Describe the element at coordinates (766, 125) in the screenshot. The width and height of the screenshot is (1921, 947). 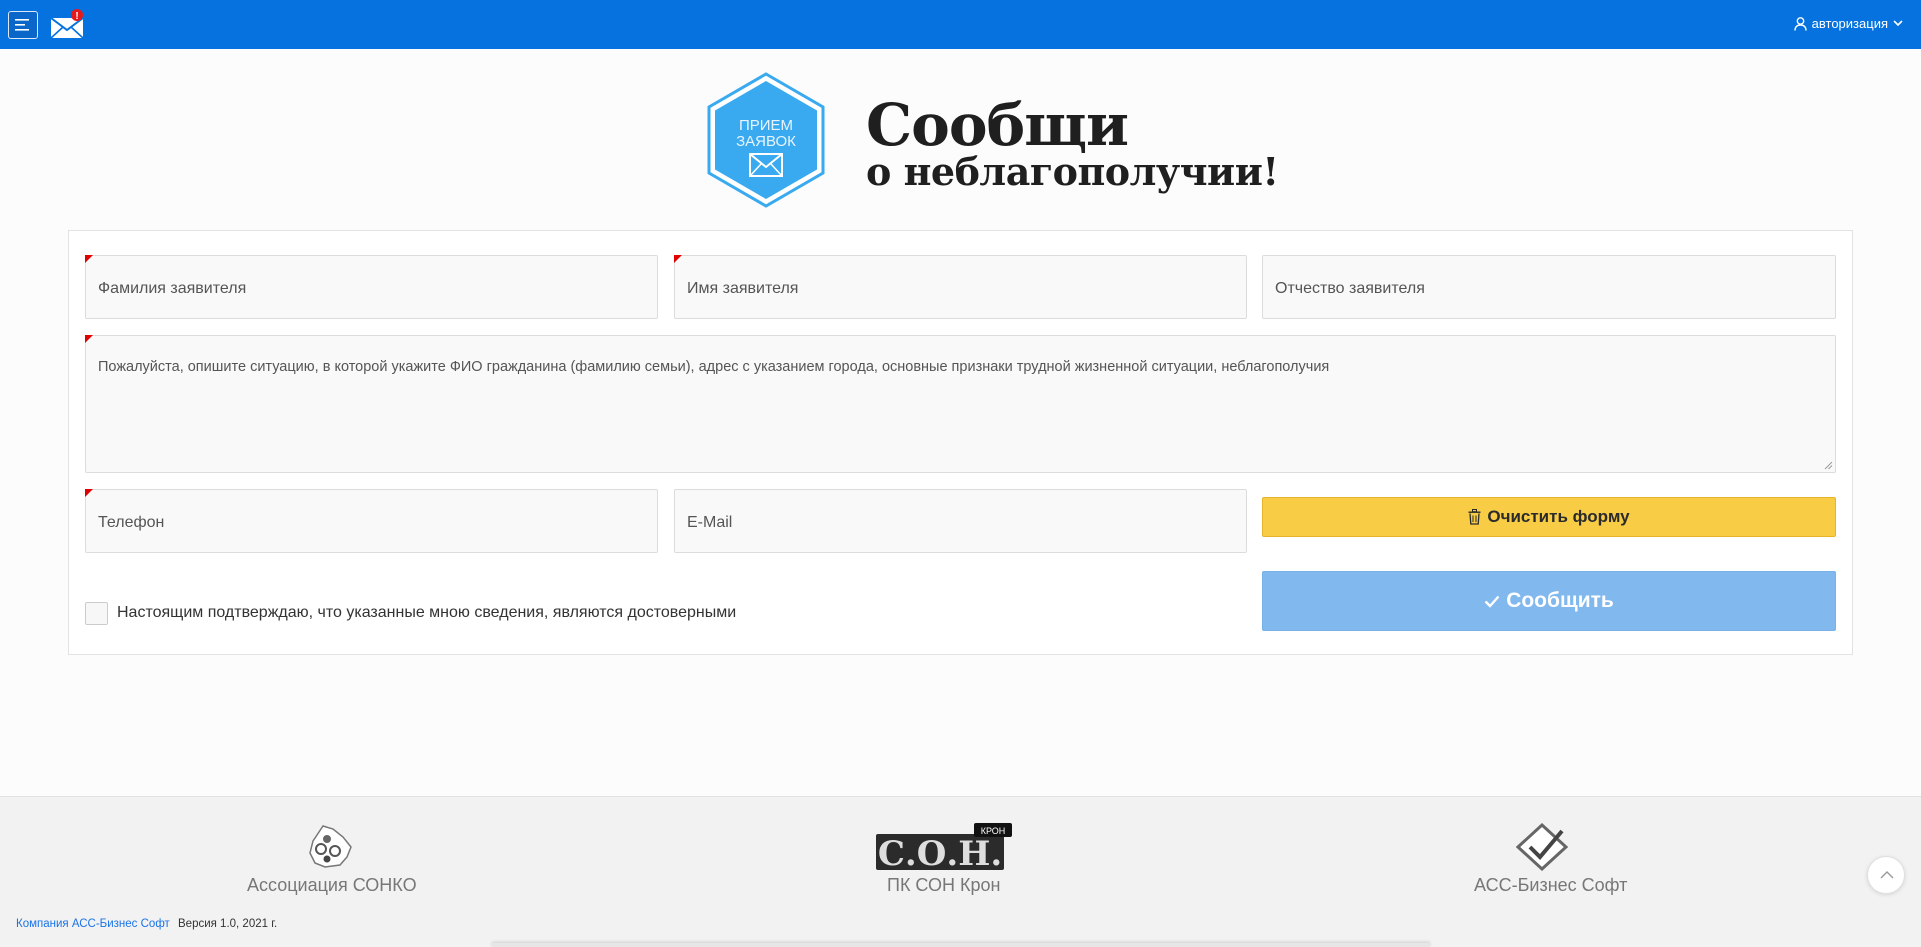
I see `logo-text-line1: ПРИЕМ` at that location.